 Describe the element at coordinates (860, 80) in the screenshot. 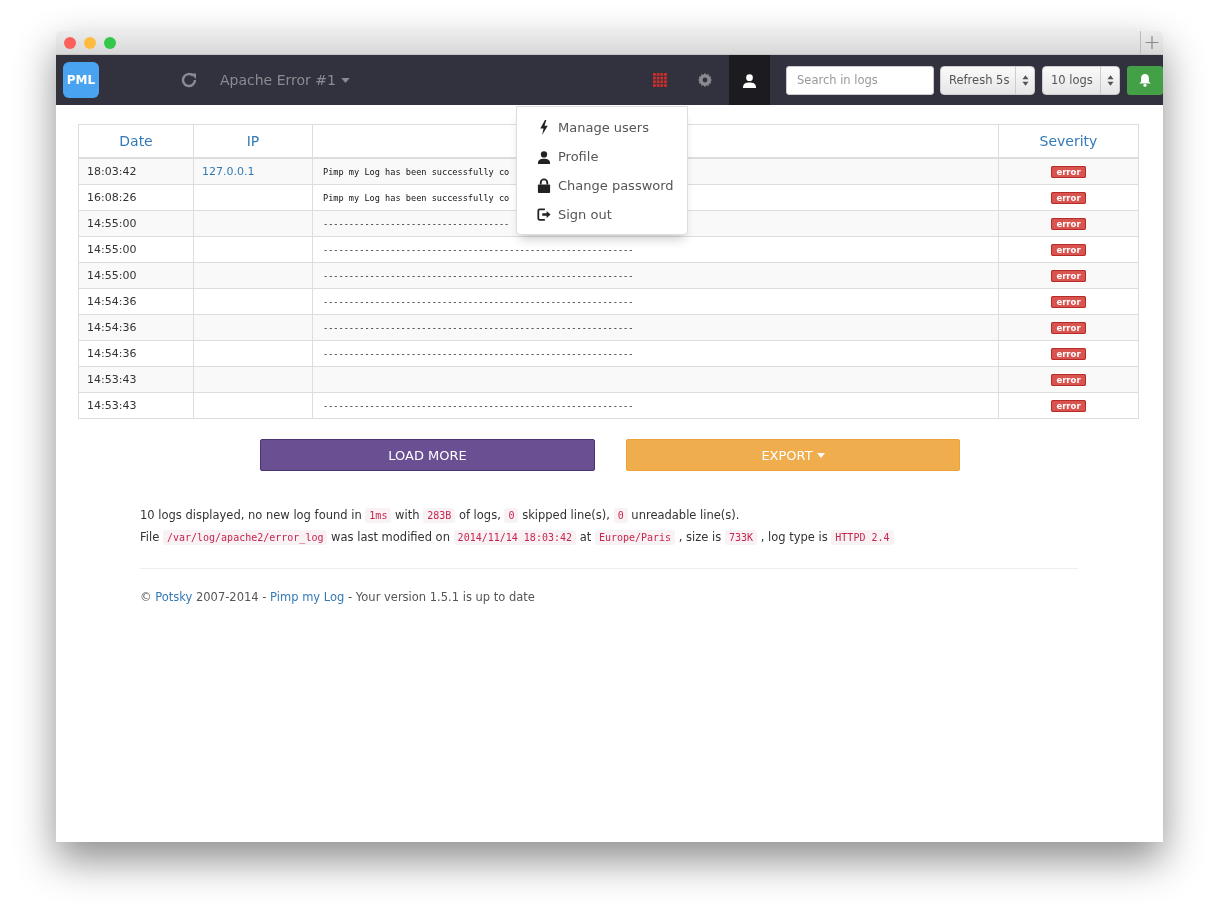

I see `search-field: Search in logs` at that location.